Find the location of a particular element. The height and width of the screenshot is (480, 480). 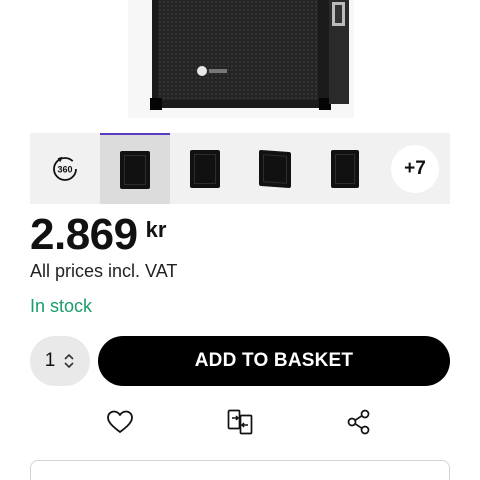

quantity-selector: 1 is located at coordinates (60, 361).